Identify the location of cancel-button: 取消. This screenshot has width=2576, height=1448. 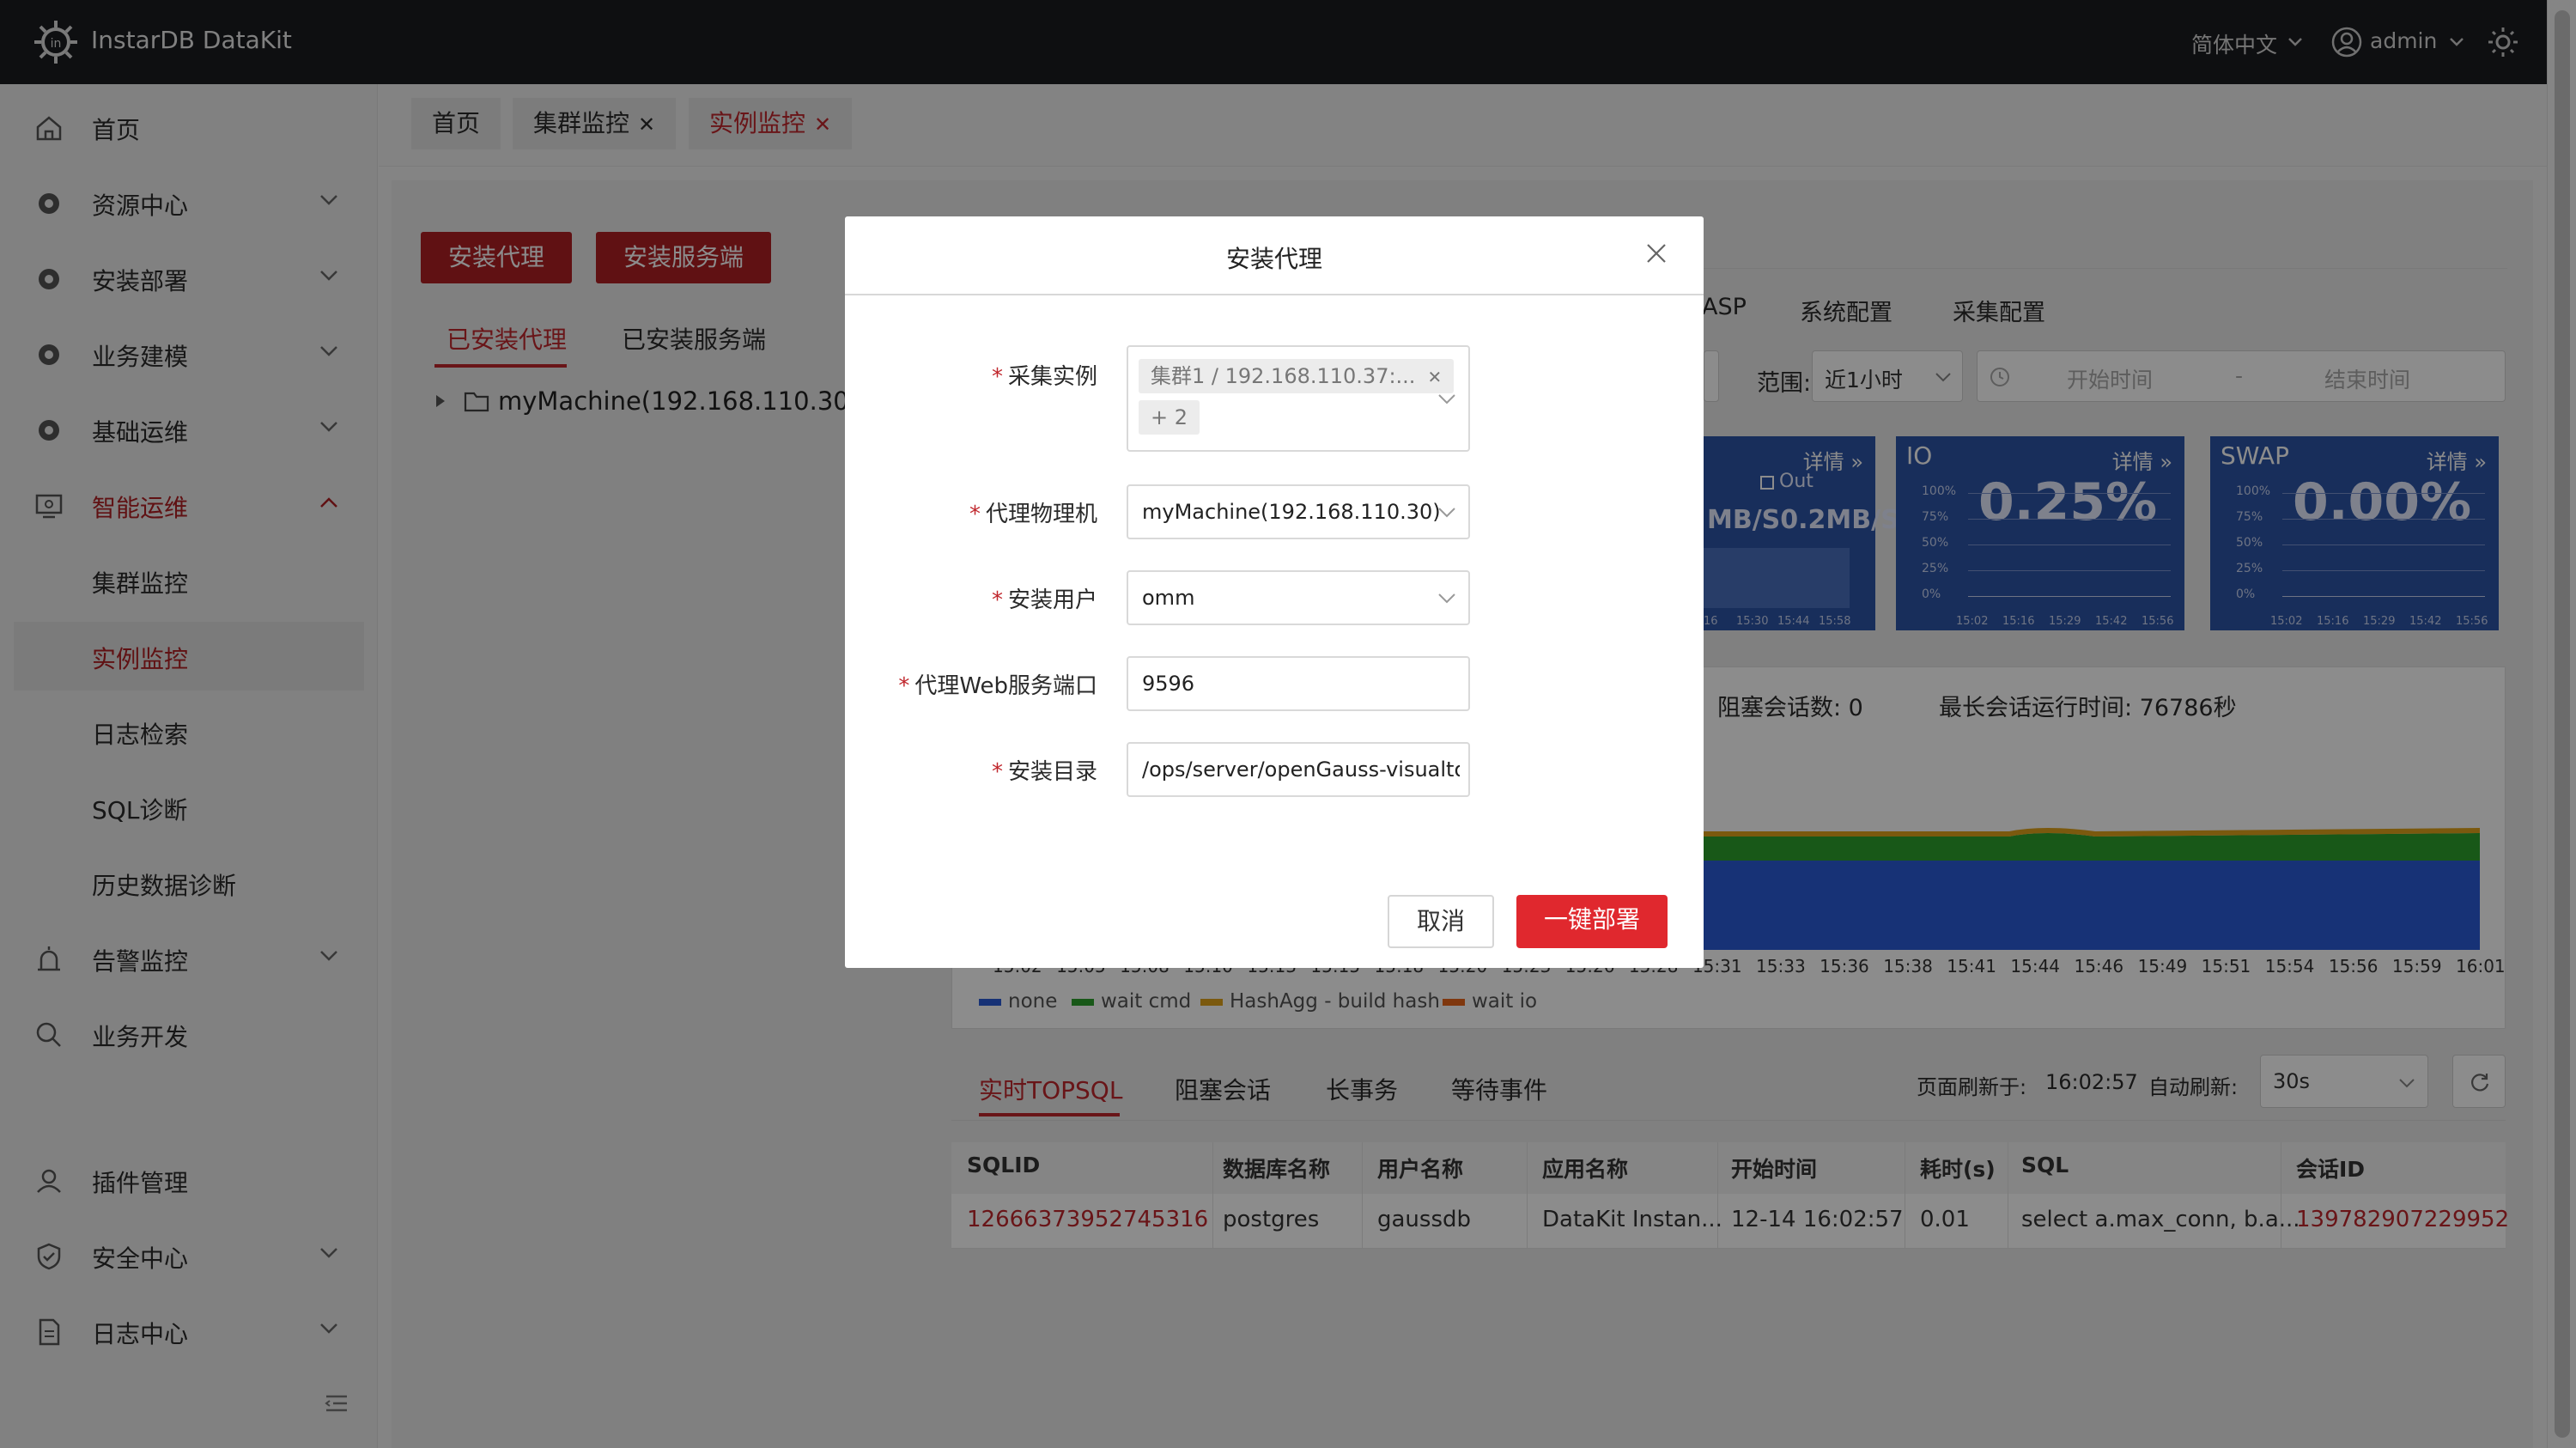
(1441, 921).